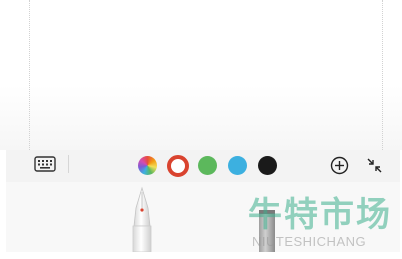 The width and height of the screenshot is (402, 259). What do you see at coordinates (142, 219) in the screenshot?
I see `fountain-pen-icon` at bounding box center [142, 219].